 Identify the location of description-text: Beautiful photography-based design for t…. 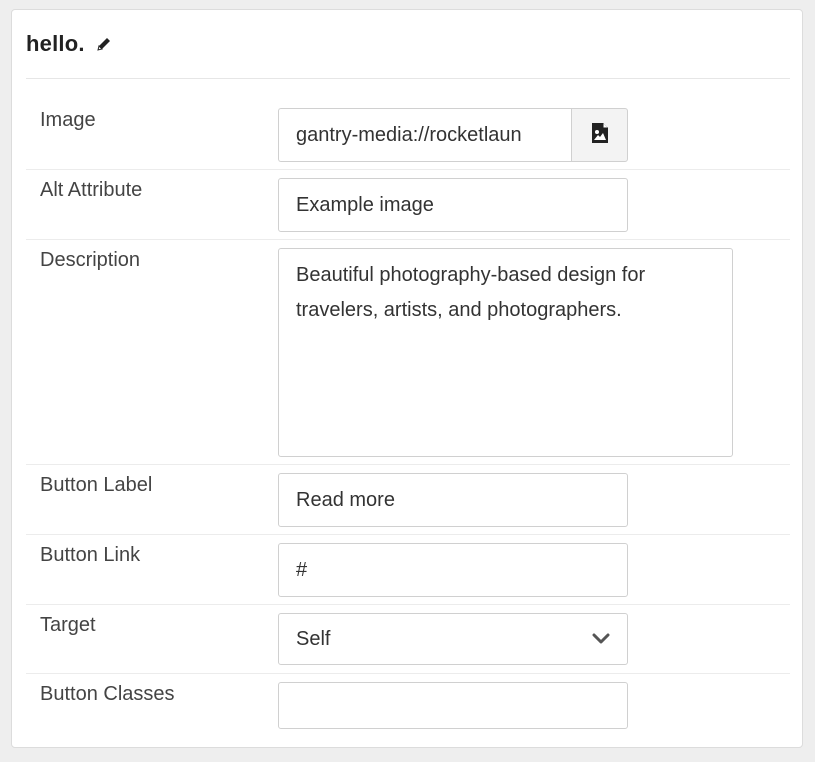
(471, 292).